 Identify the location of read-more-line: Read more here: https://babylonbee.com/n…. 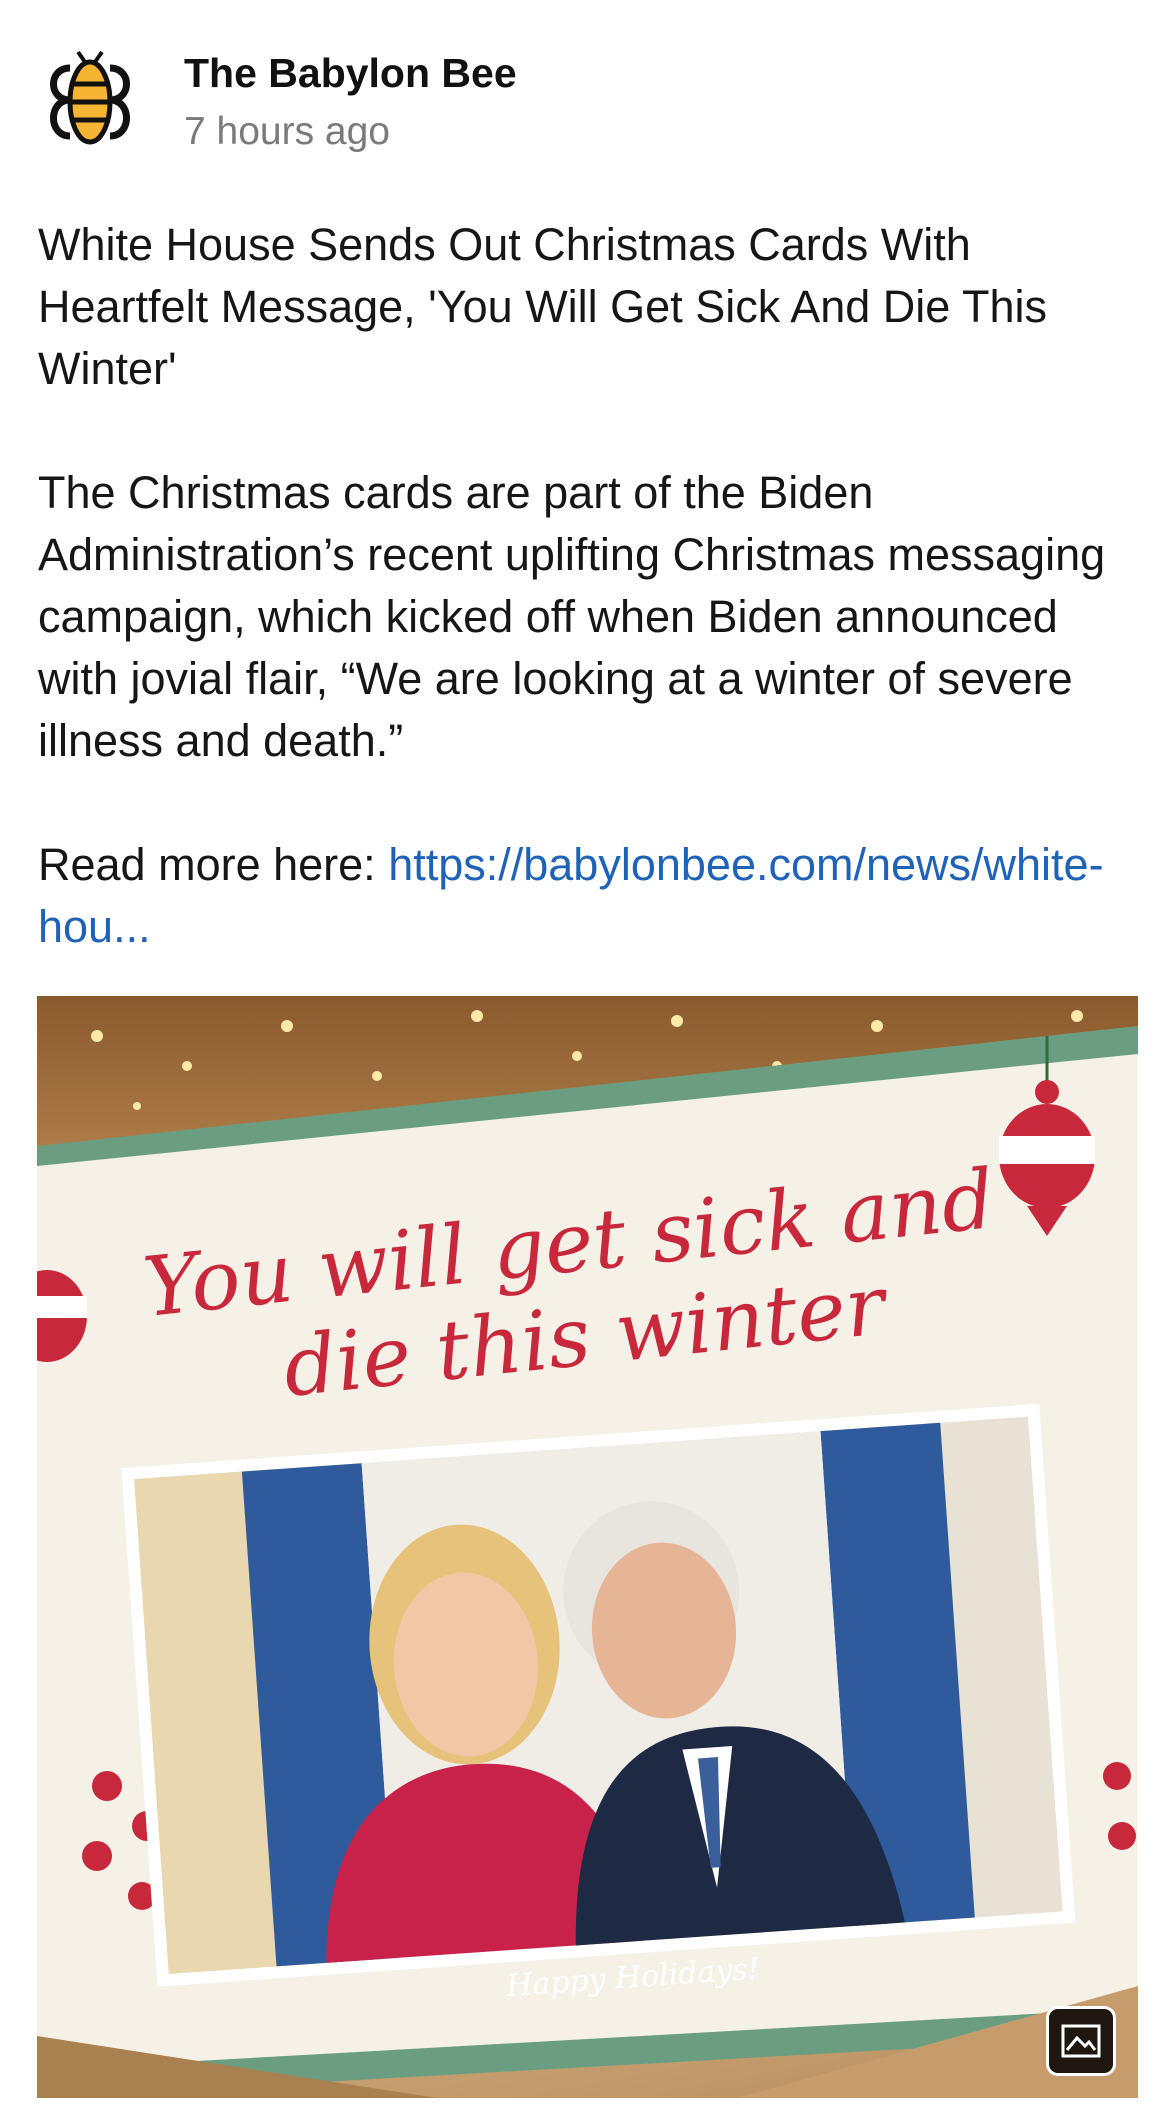
(588, 896).